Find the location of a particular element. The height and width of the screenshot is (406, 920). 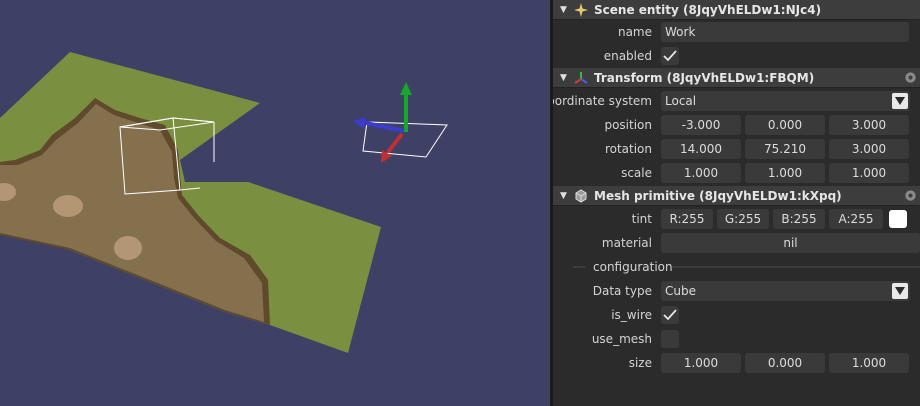

scene-entity-title: Scene entity (8JqyVhELDw1:NJc4) is located at coordinates (708, 9).